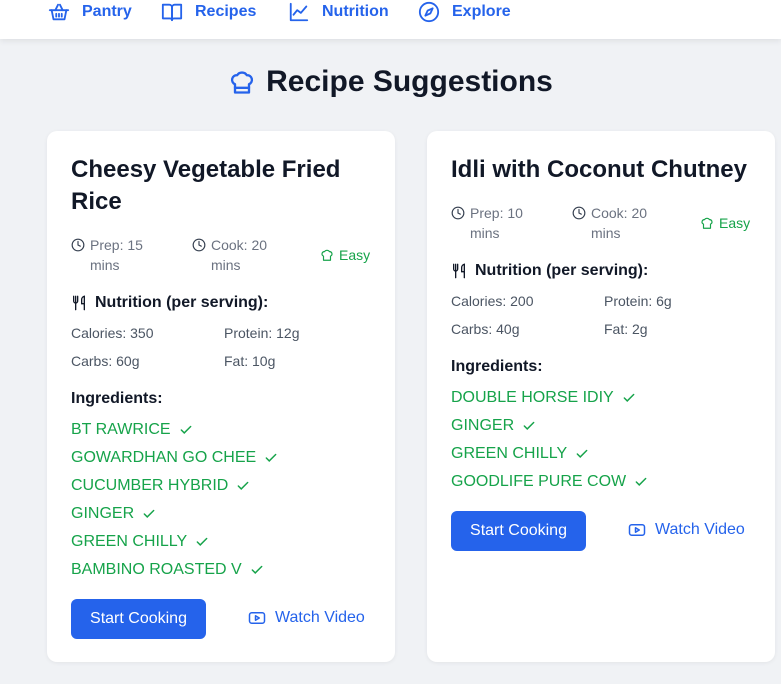  What do you see at coordinates (121, 429) in the screenshot?
I see `ingredient-name: BT RAWRICE` at bounding box center [121, 429].